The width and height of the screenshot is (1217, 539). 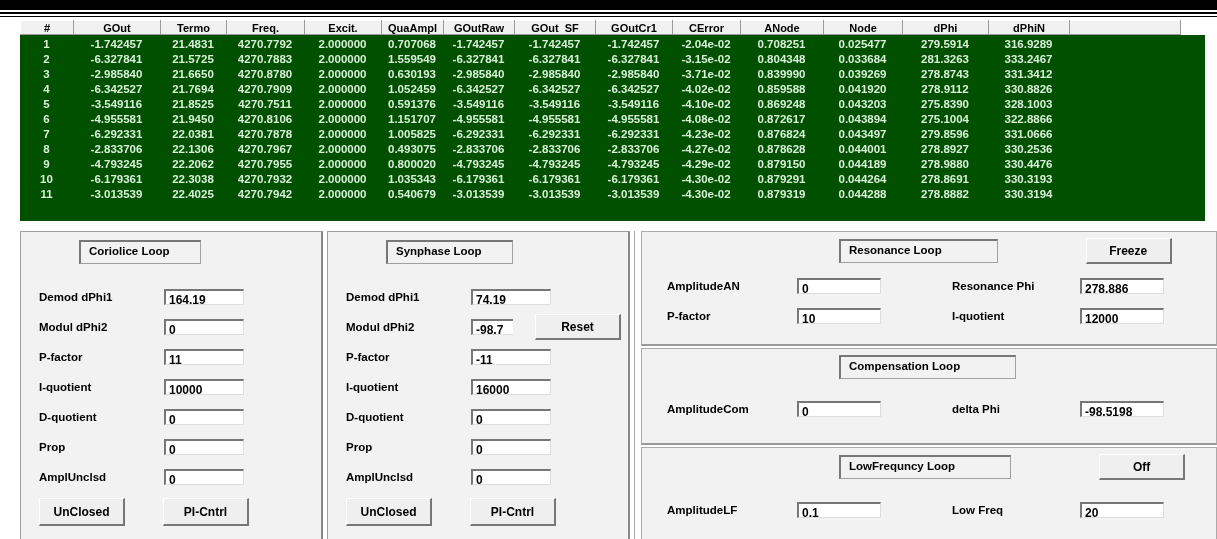 I want to click on table-cell-text: 4270.7942, so click(x=265, y=194).